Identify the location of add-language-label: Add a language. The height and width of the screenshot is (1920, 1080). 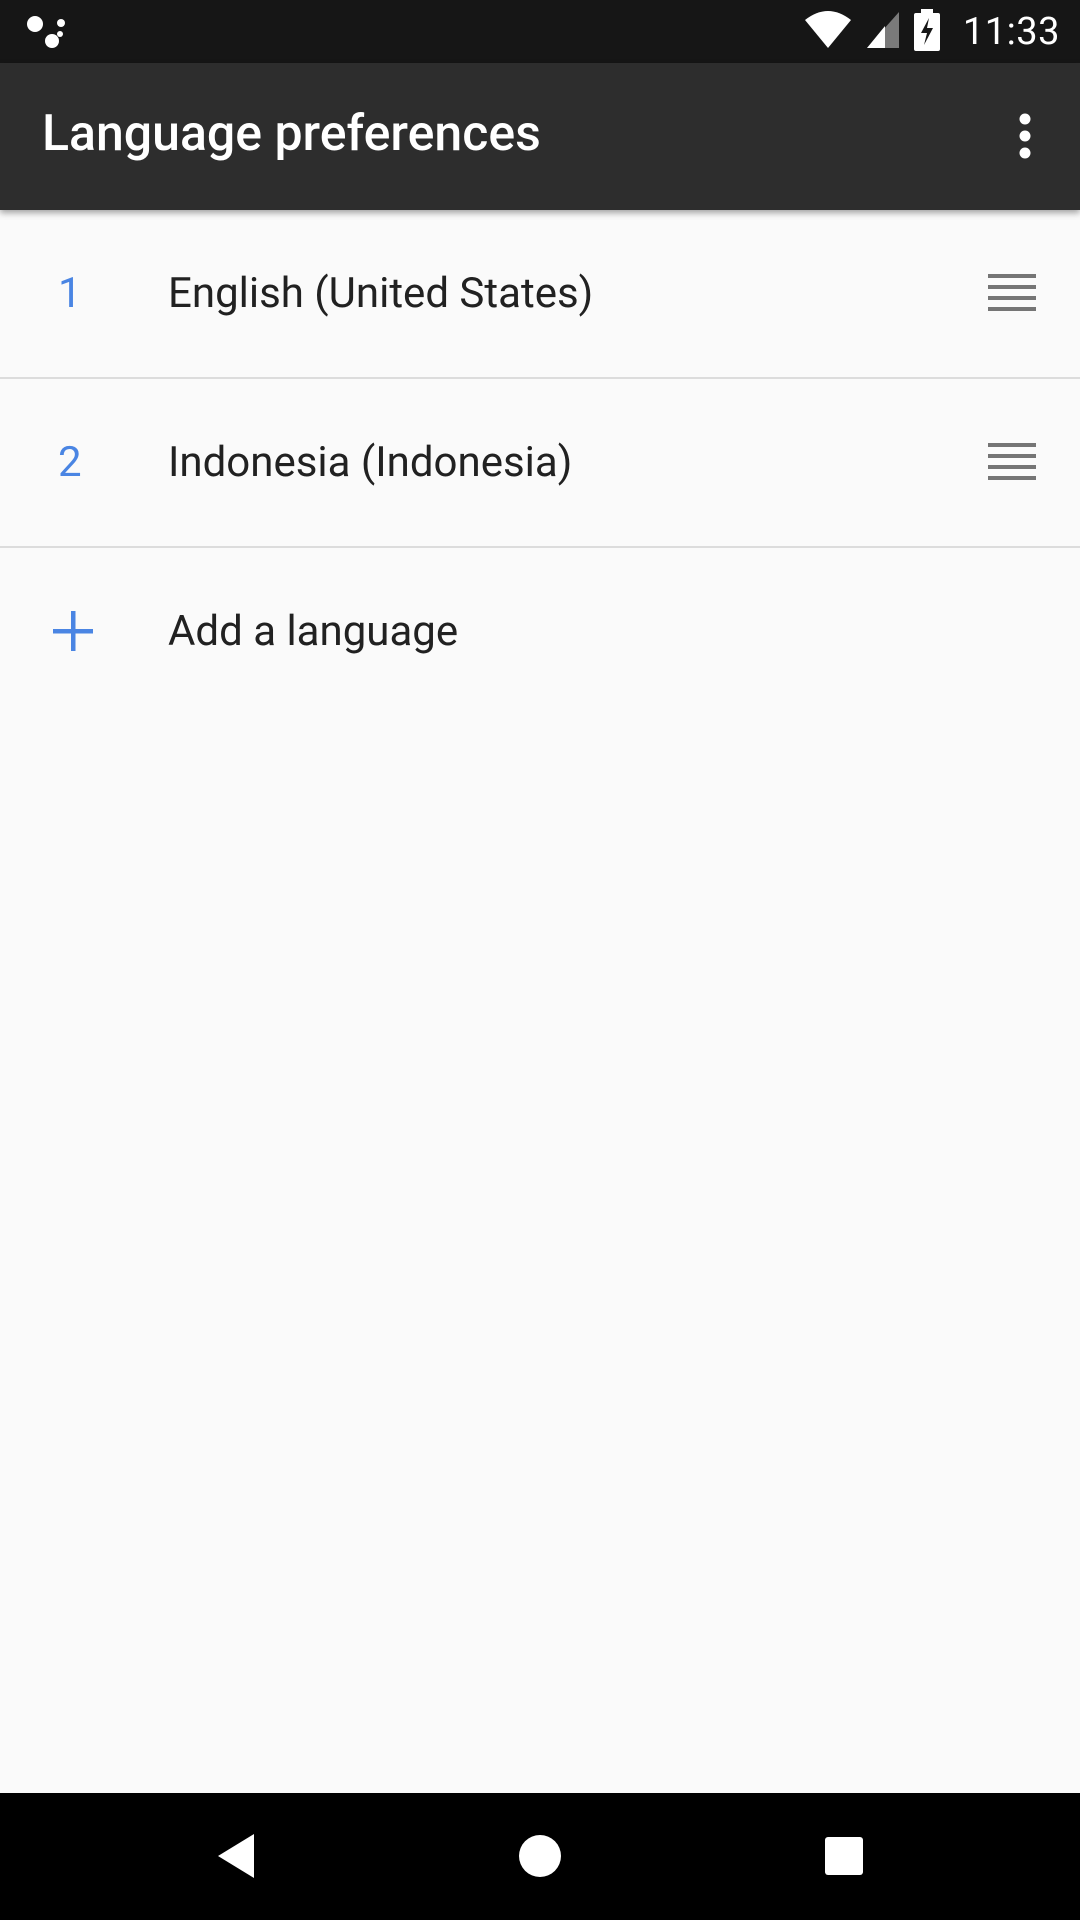
(313, 631).